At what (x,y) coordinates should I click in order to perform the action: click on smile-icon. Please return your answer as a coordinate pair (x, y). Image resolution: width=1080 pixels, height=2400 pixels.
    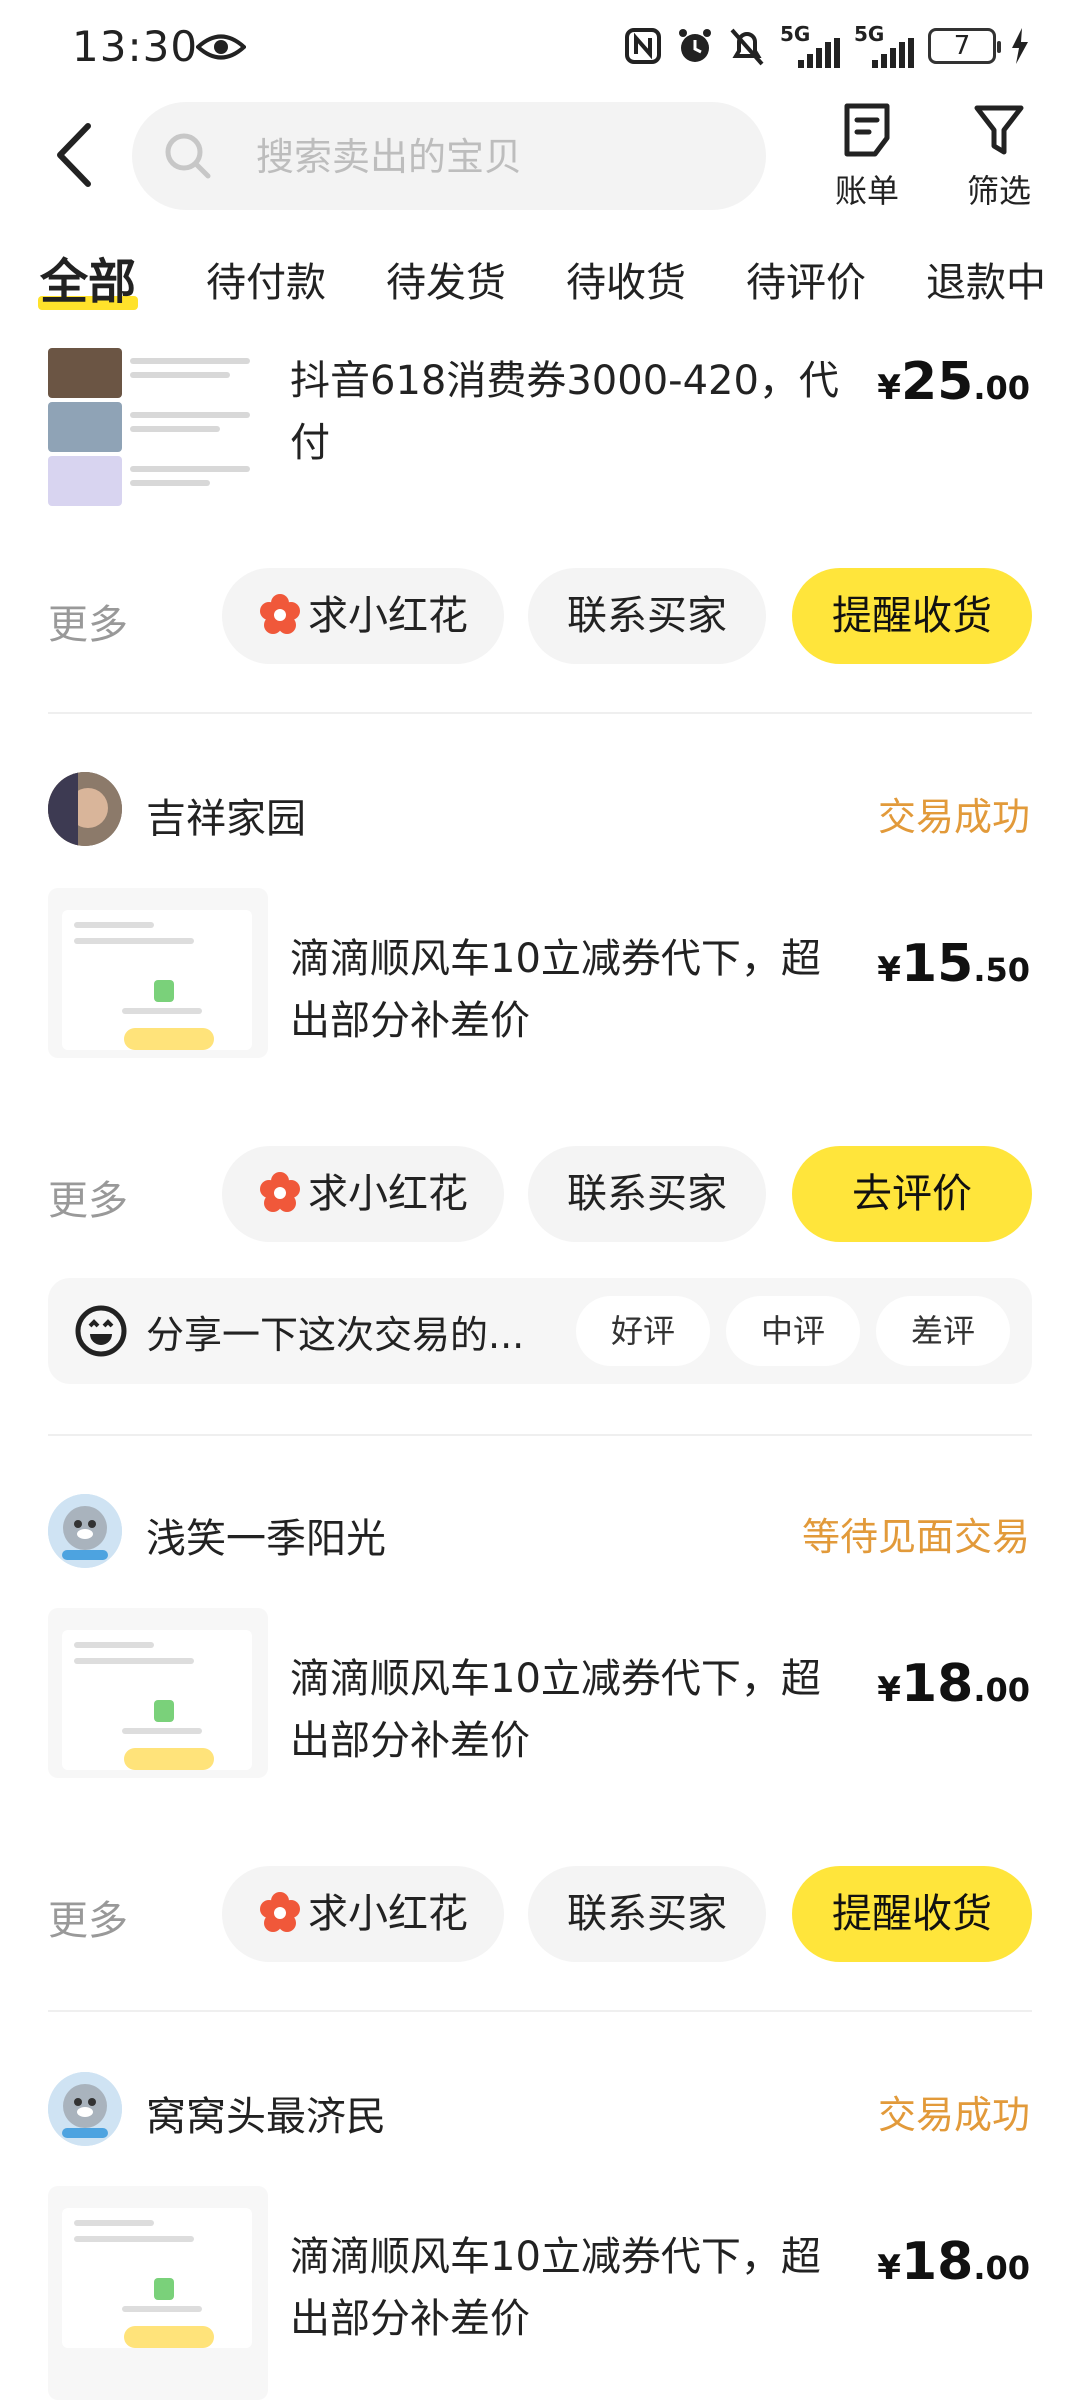
    Looking at the image, I should click on (101, 1331).